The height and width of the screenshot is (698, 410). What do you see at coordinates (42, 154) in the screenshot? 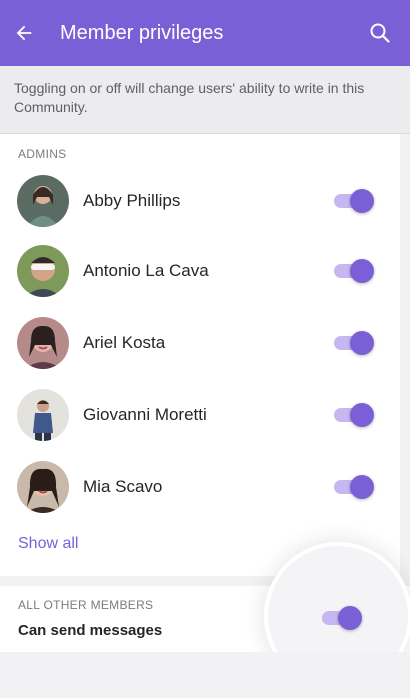
I see `admins-header: ADMINS` at bounding box center [42, 154].